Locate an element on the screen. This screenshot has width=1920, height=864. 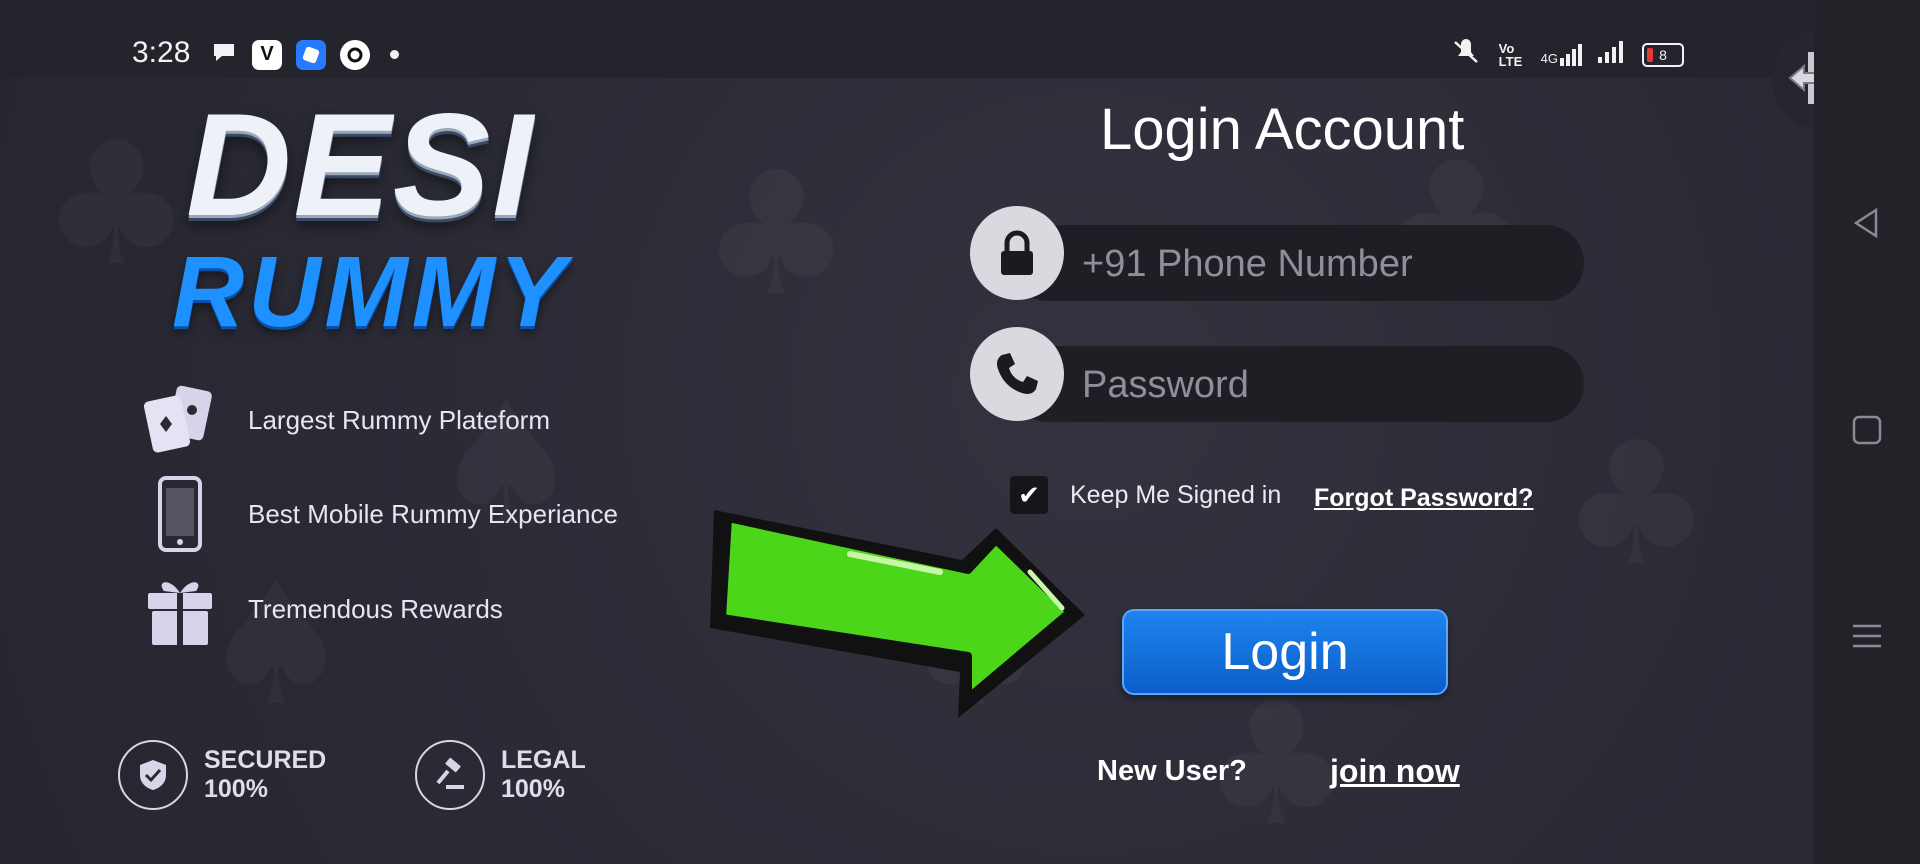
join-now-link: join now is located at coordinates (1395, 771).